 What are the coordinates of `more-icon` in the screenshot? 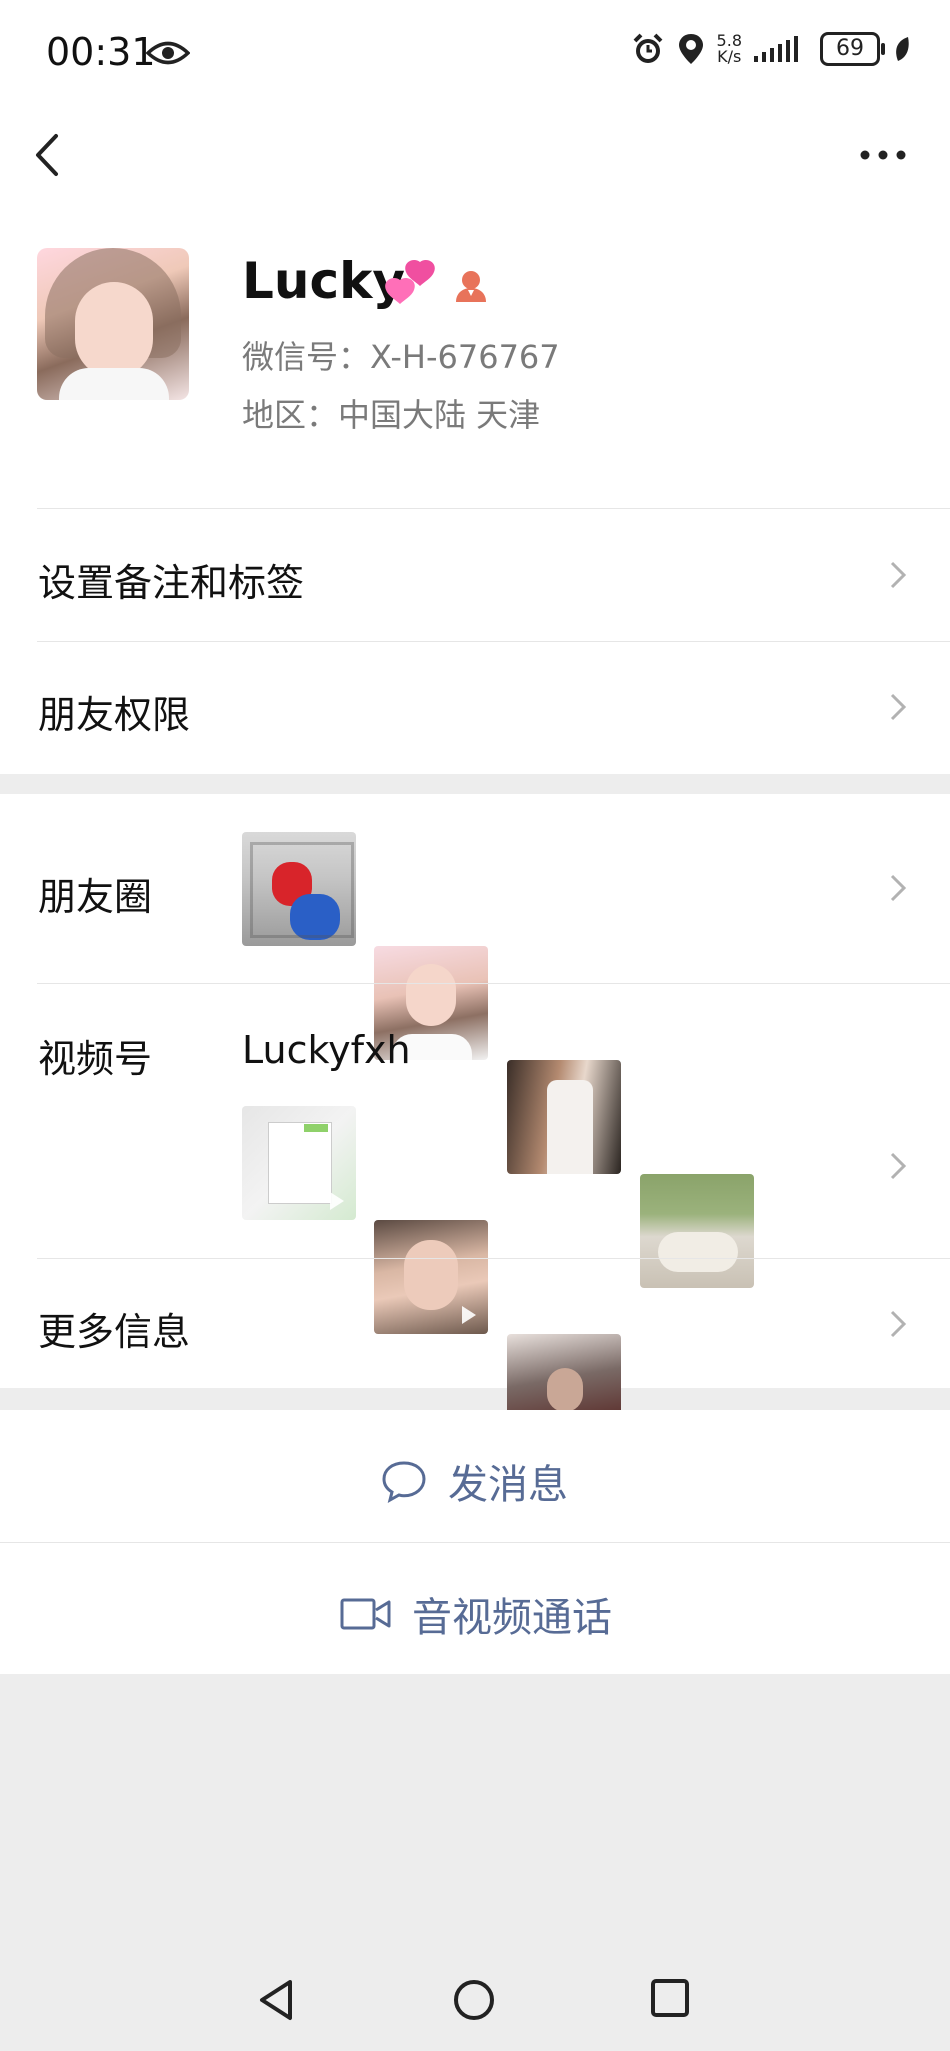 It's located at (883, 155).